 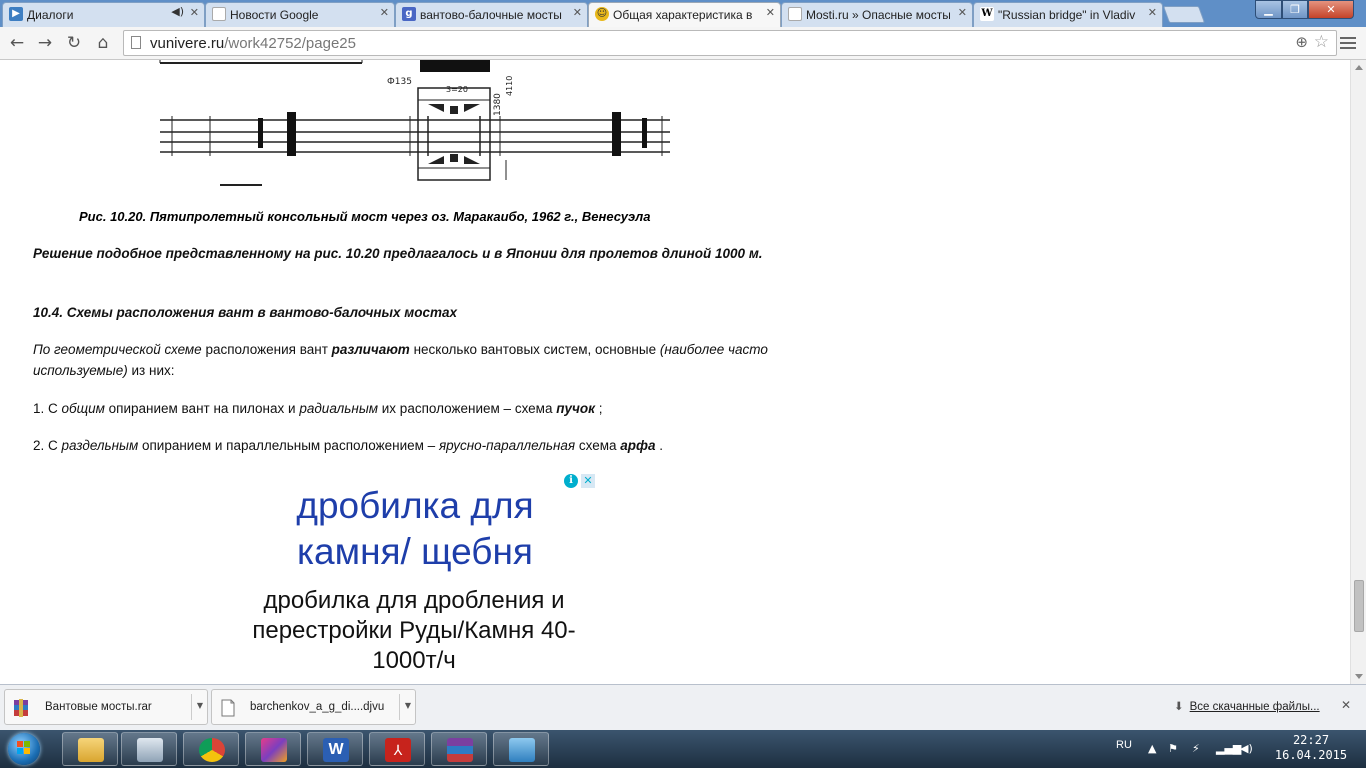 I want to click on reload-icon: ↻, so click(x=74, y=43).